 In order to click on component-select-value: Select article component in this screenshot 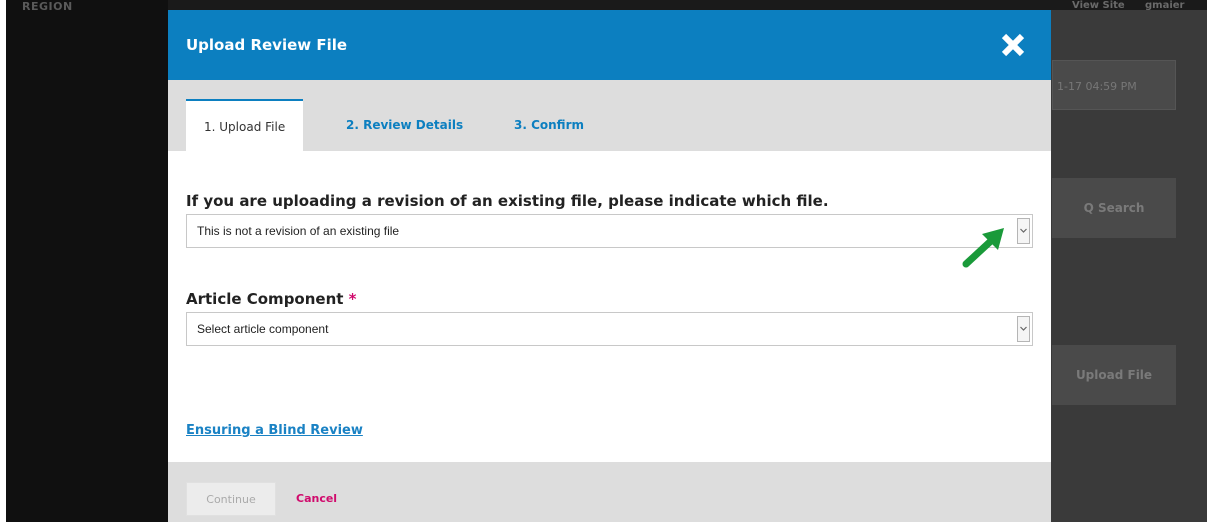, I will do `click(263, 329)`.